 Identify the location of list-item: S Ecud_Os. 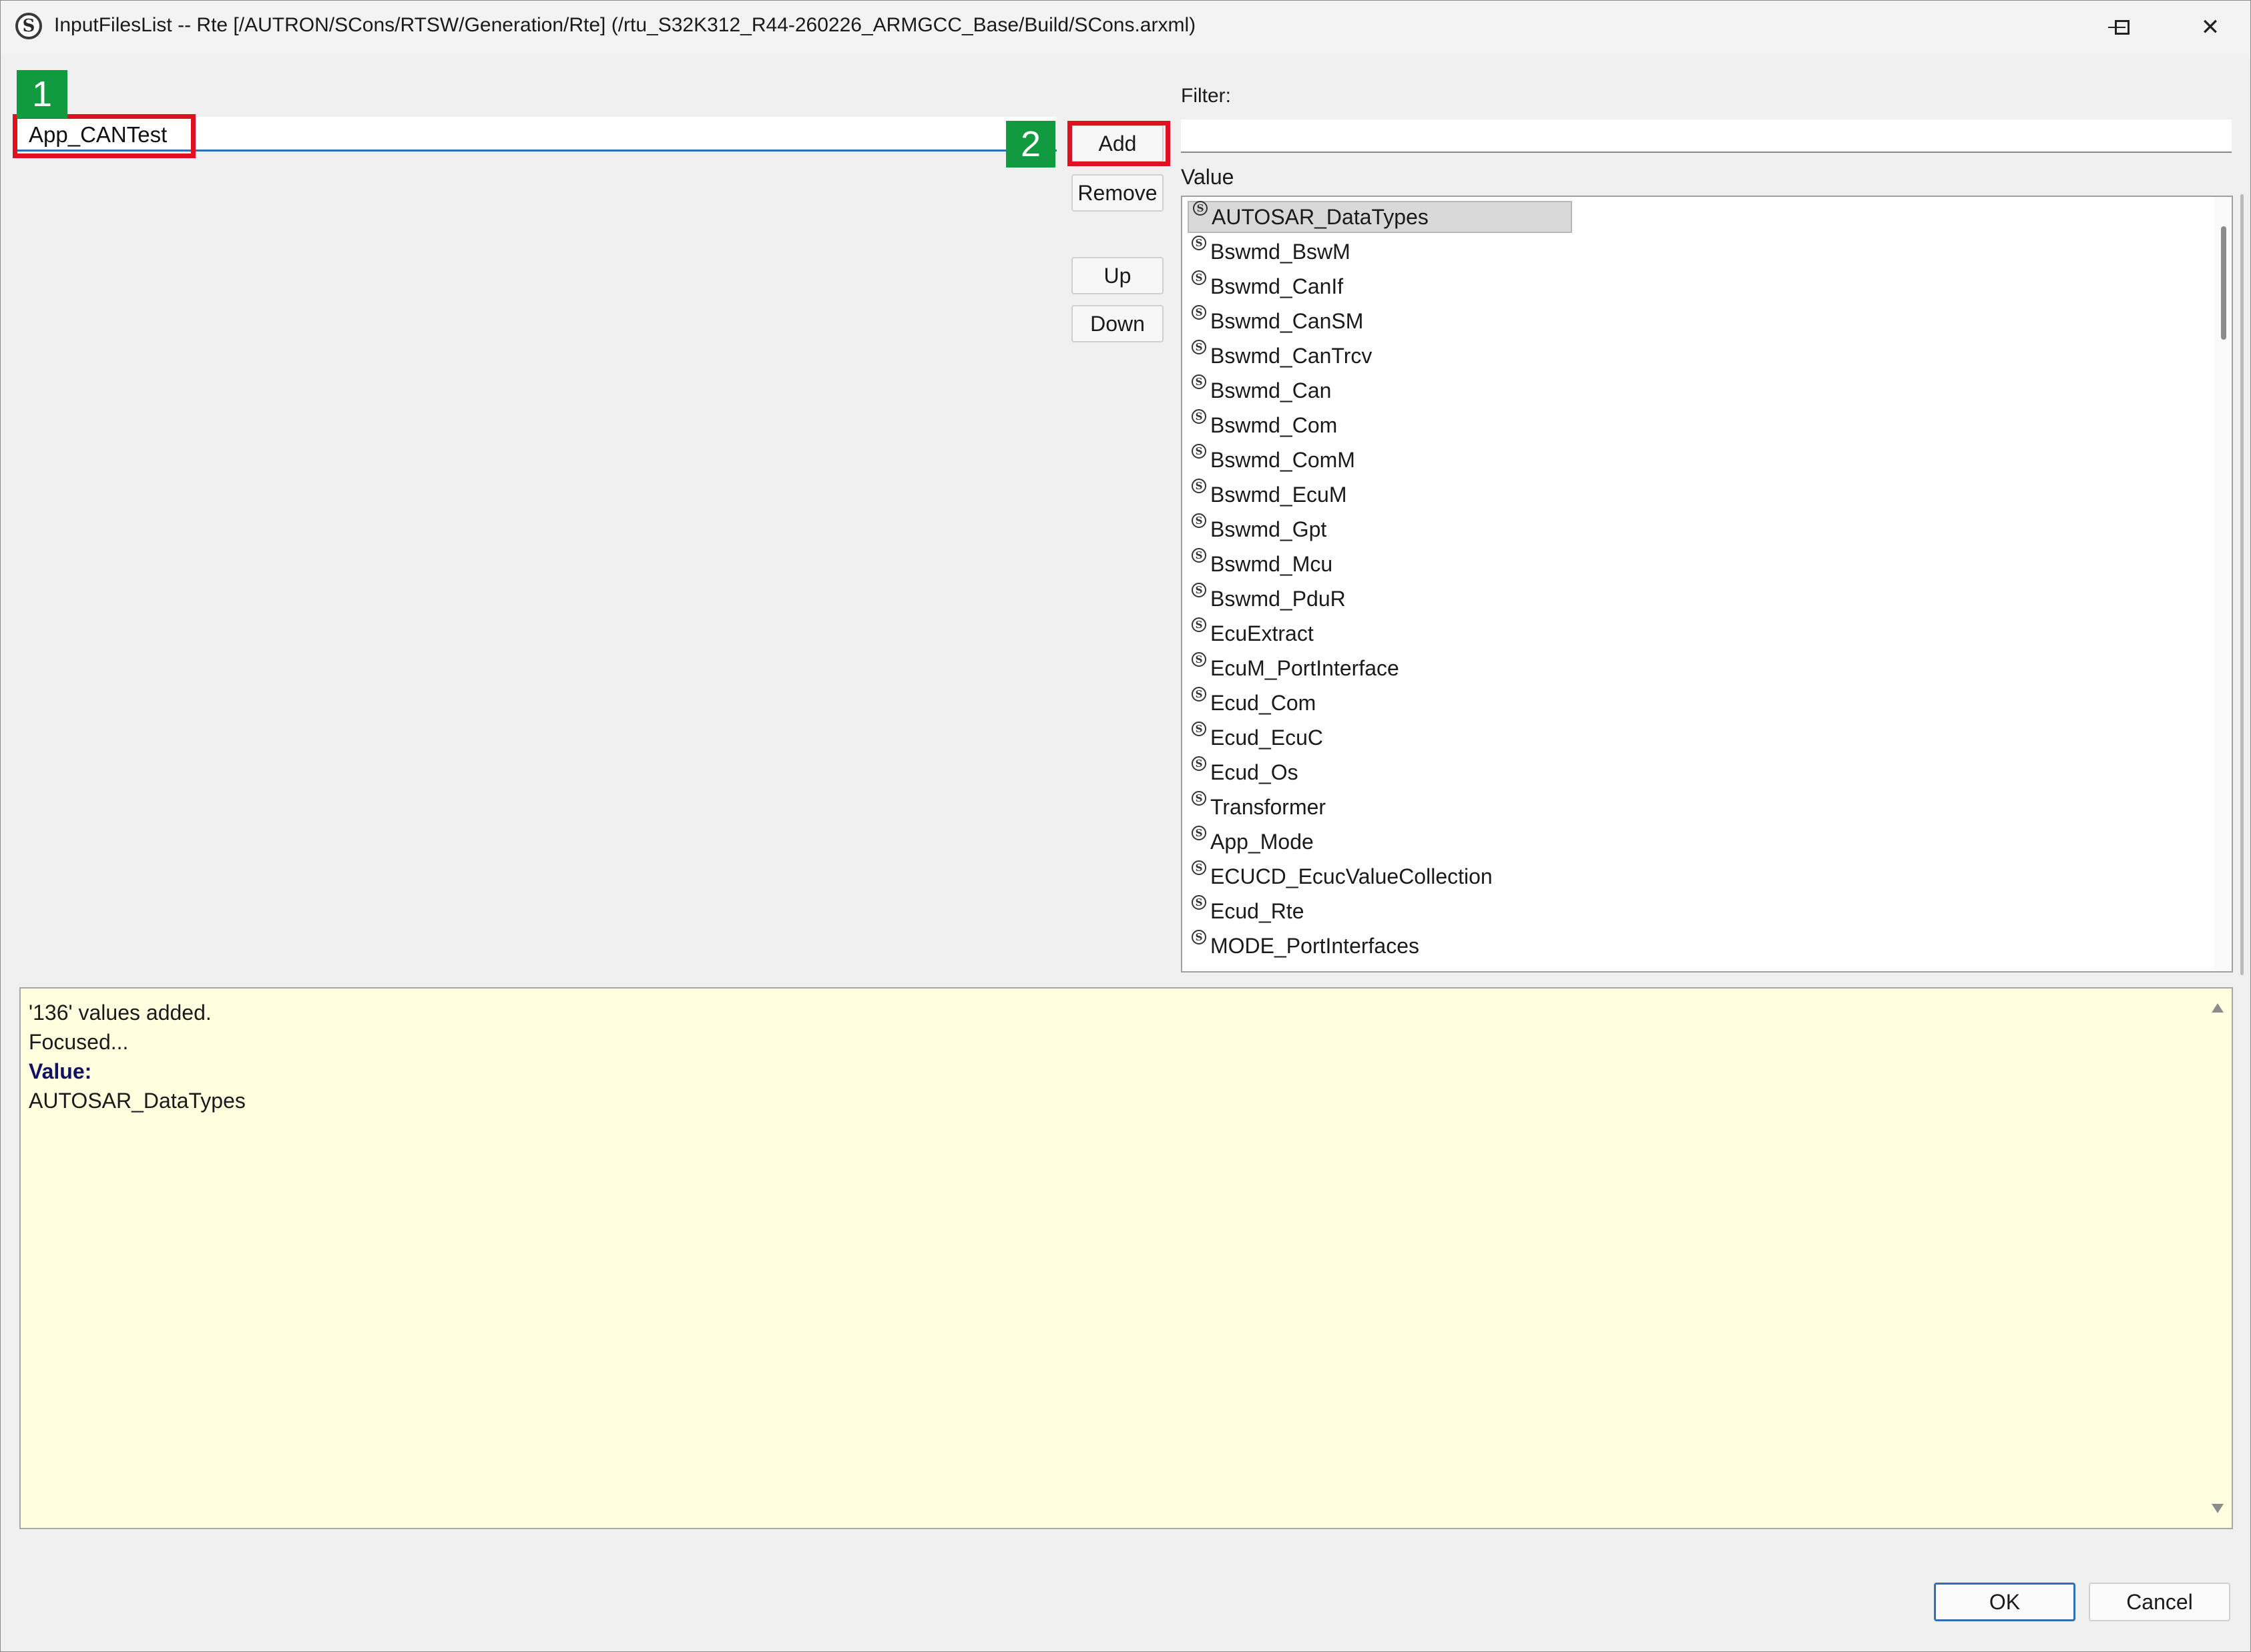
(1243, 772).